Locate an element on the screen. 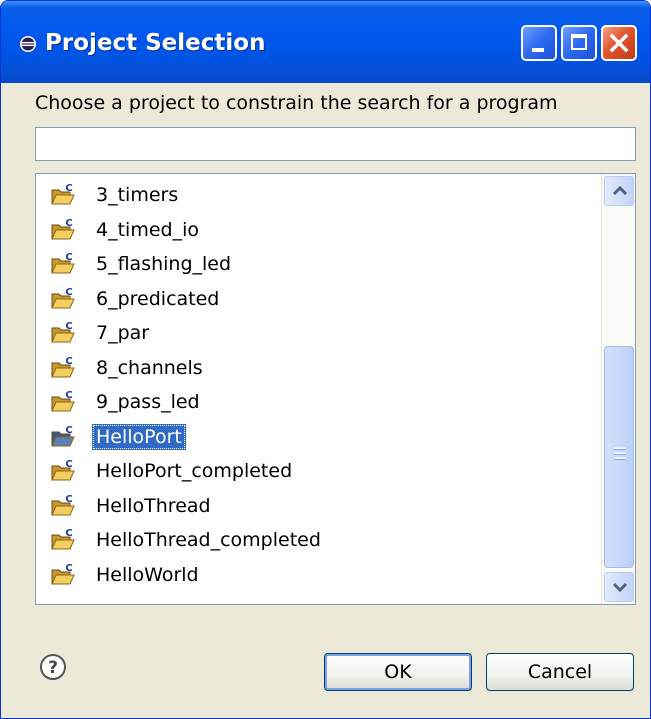 This screenshot has width=651, height=719. eclipse-icon is located at coordinates (28, 44).